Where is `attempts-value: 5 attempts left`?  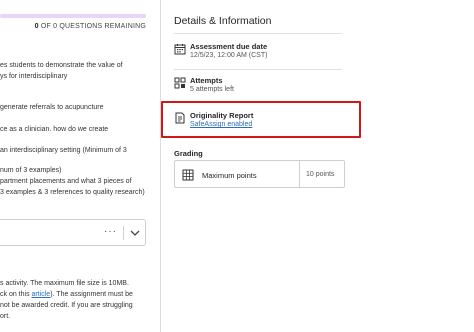
attempts-value: 5 attempts left is located at coordinates (212, 89).